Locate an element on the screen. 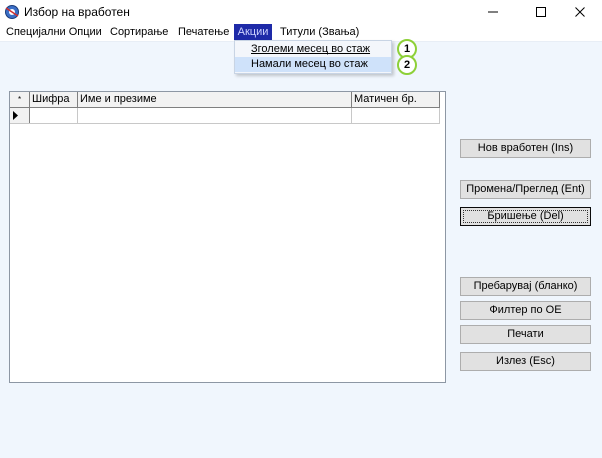  table-row is located at coordinates (225, 116).